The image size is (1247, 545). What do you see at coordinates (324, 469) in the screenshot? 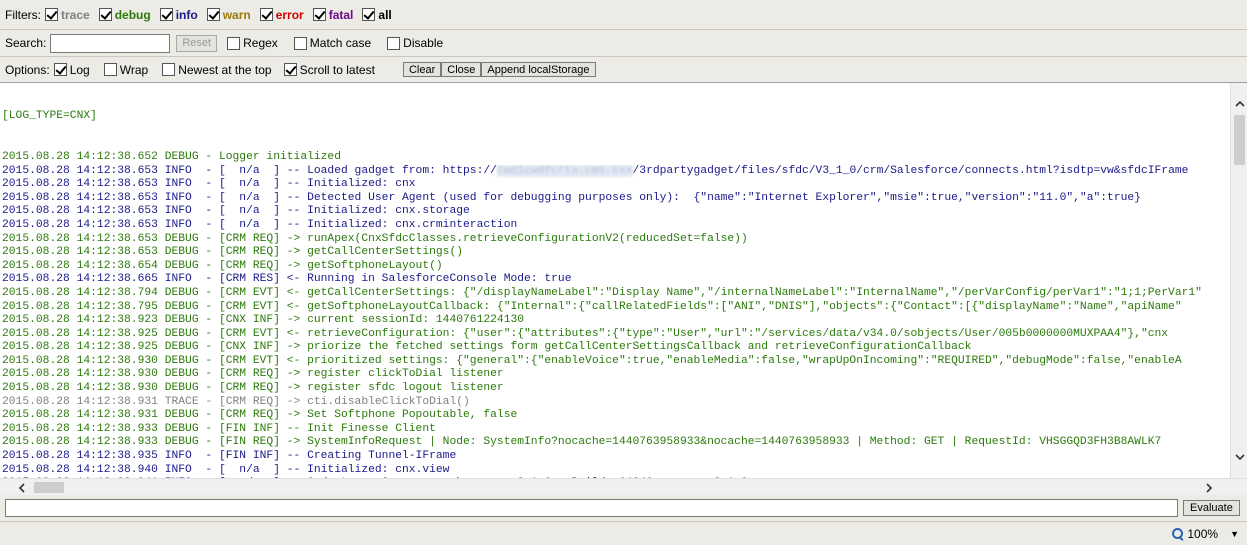
I see `log-message: - [ n/a ] -- Initialized: cnx.view` at bounding box center [324, 469].